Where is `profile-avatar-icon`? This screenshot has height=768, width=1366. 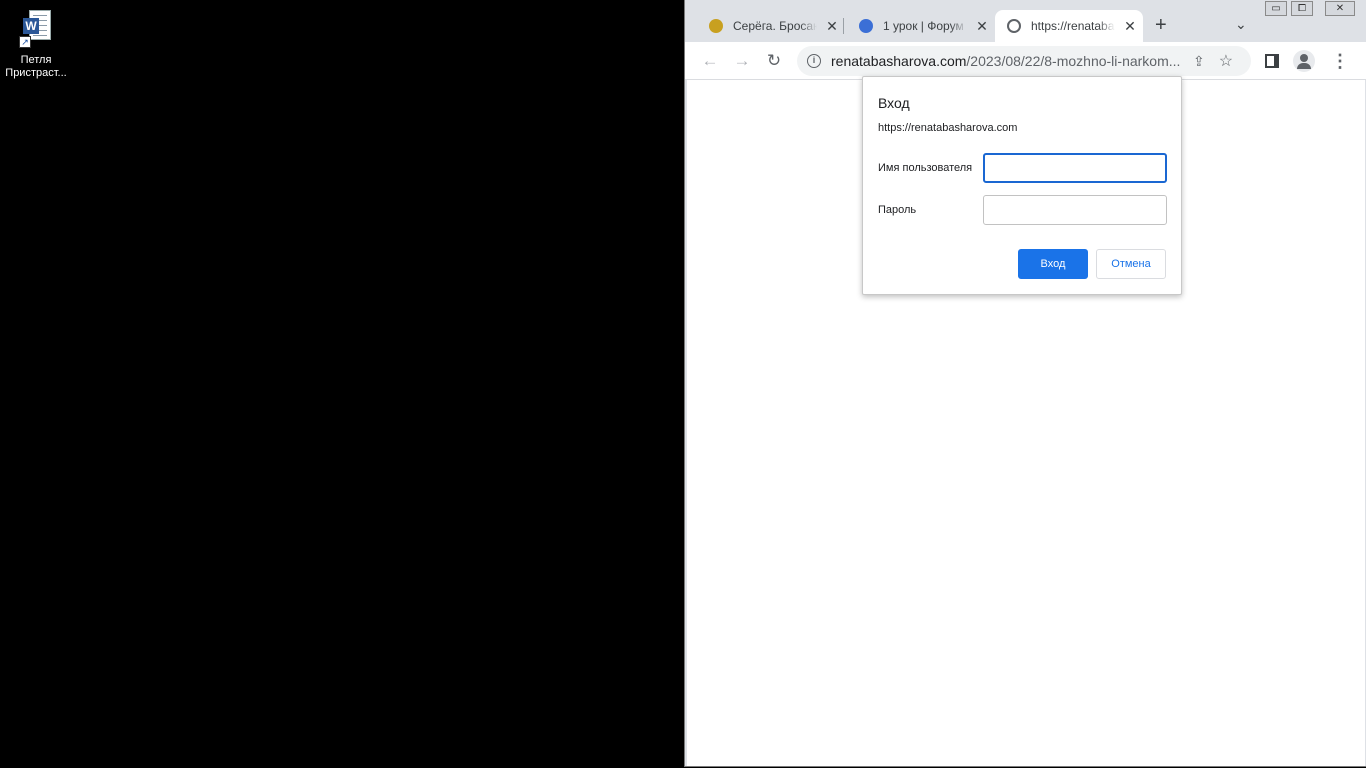 profile-avatar-icon is located at coordinates (1304, 61).